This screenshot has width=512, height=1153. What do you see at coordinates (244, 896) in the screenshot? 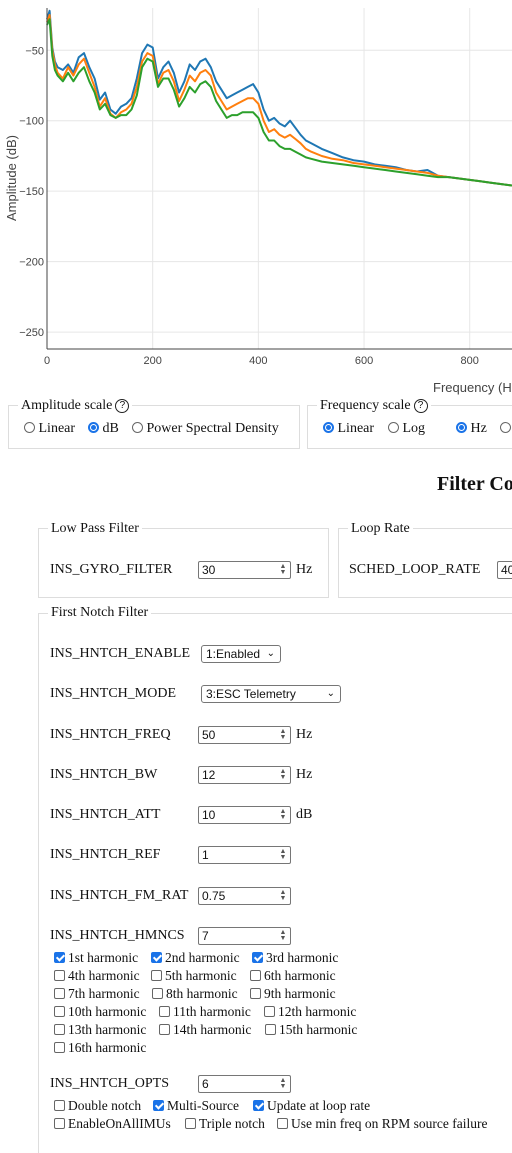
I see `ins-hntch-fm-rat-input: 0.75 ▲ ▼` at bounding box center [244, 896].